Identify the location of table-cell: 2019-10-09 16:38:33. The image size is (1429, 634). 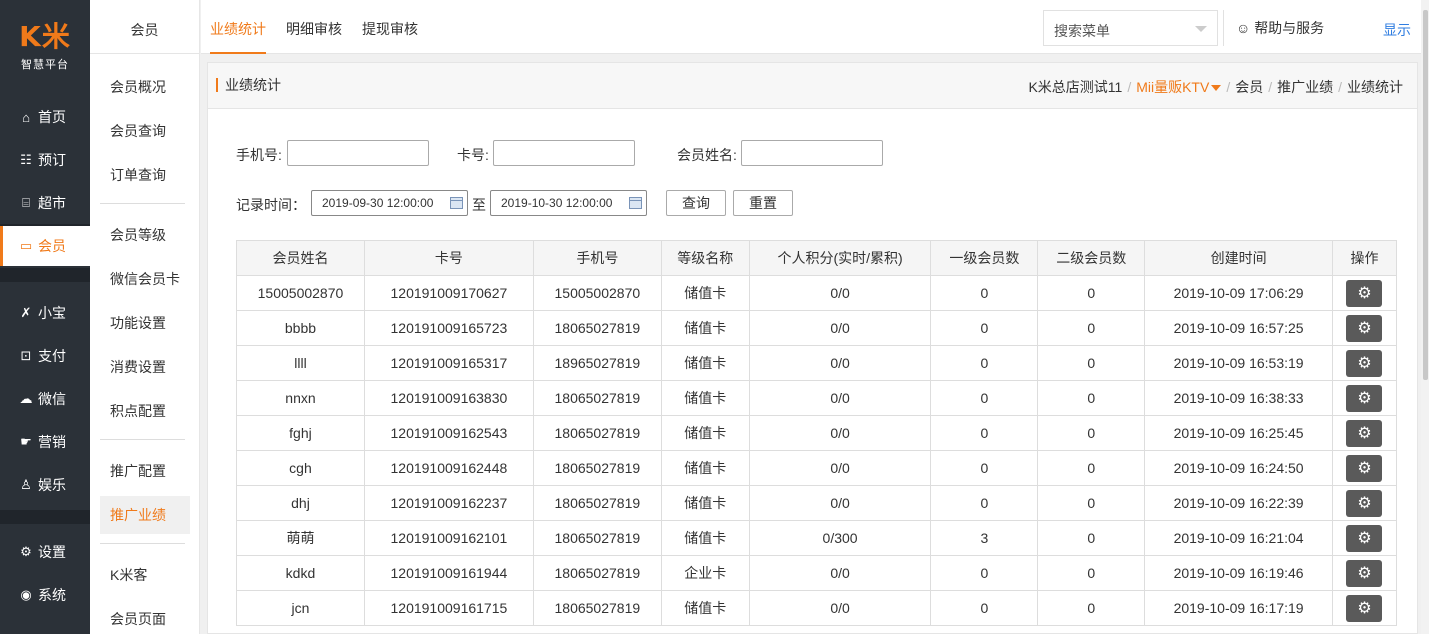
(1238, 398).